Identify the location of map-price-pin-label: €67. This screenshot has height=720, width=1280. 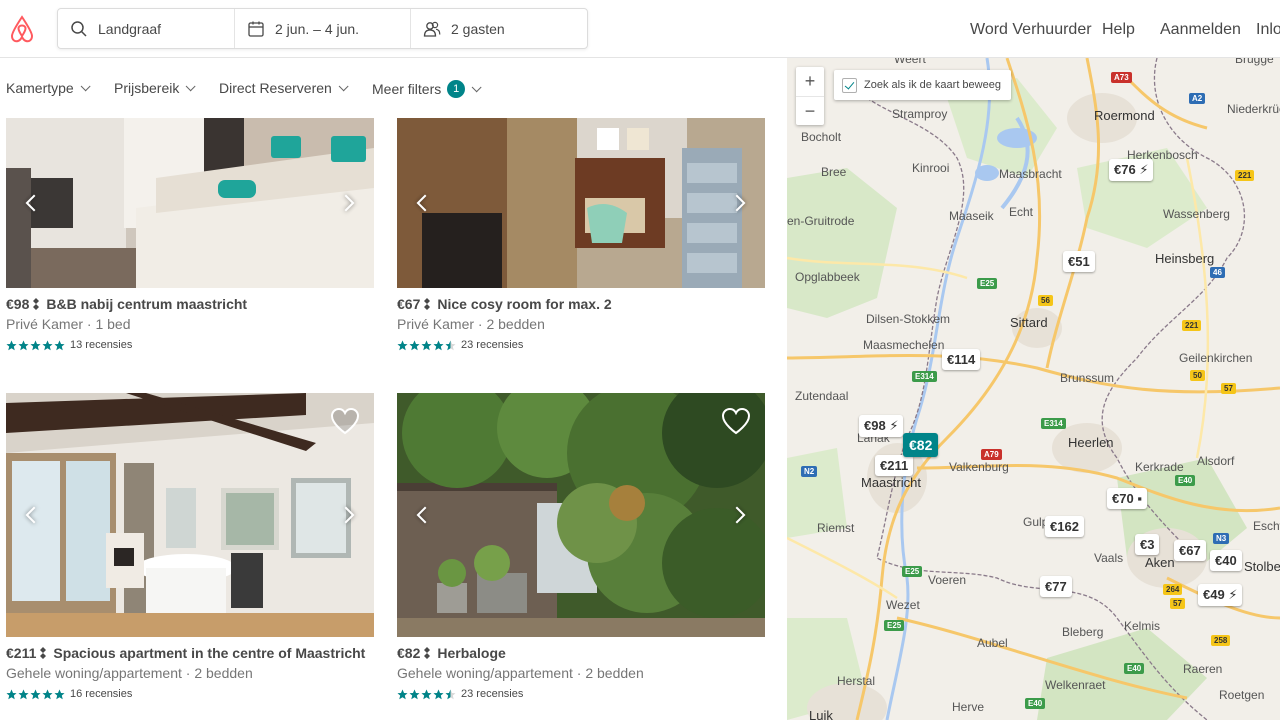
(1190, 550).